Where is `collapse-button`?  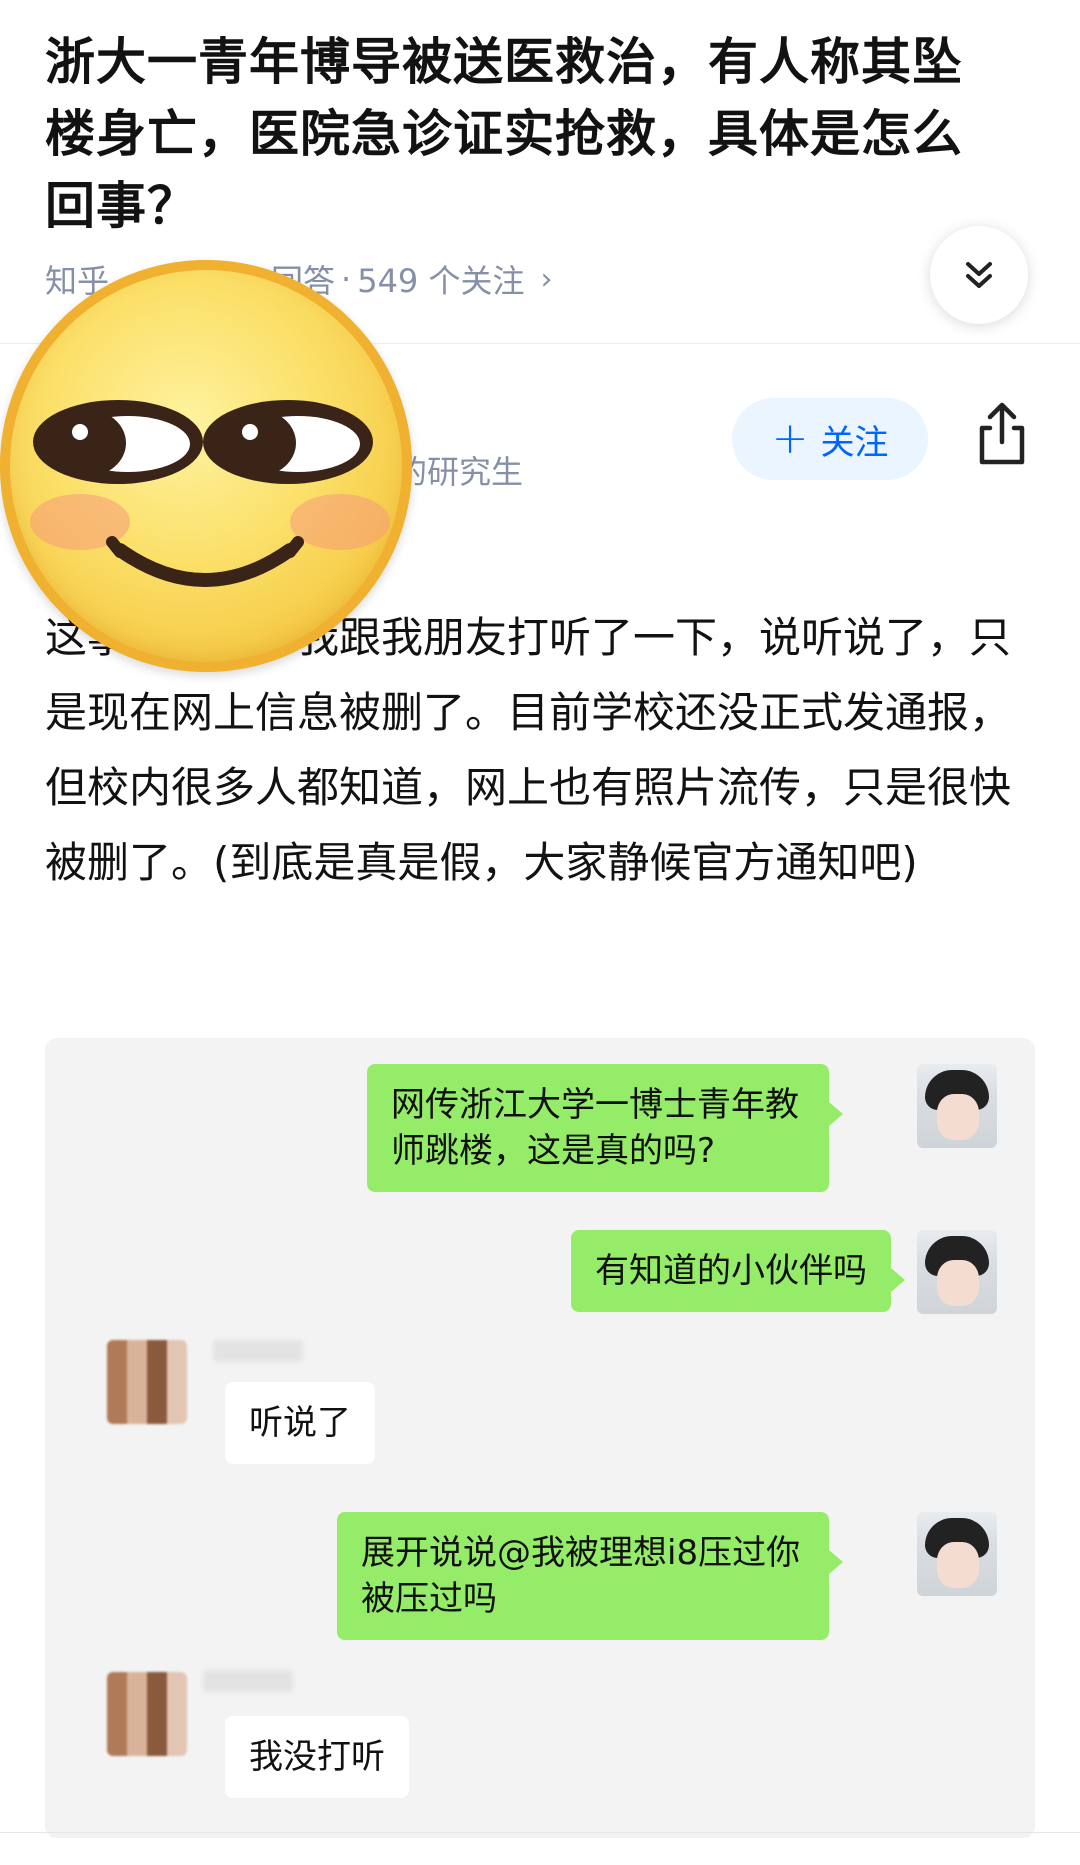 collapse-button is located at coordinates (979, 275).